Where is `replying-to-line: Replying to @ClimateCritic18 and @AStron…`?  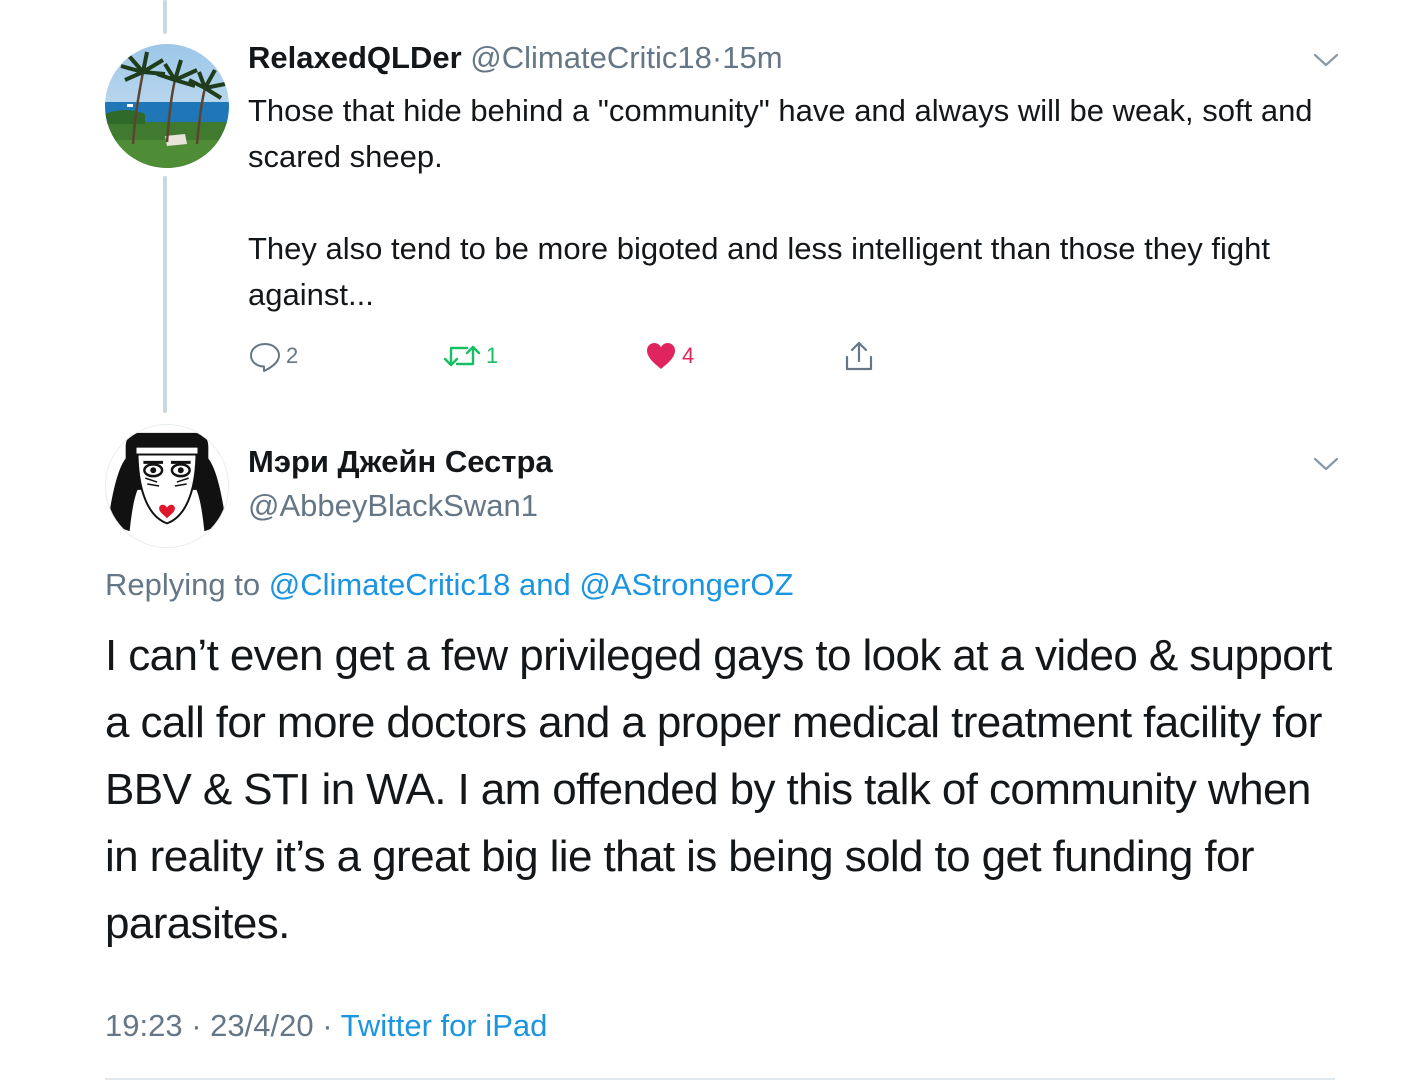
replying-to-line: Replying to @ClimateCritic18 and @AStron… is located at coordinates (449, 585).